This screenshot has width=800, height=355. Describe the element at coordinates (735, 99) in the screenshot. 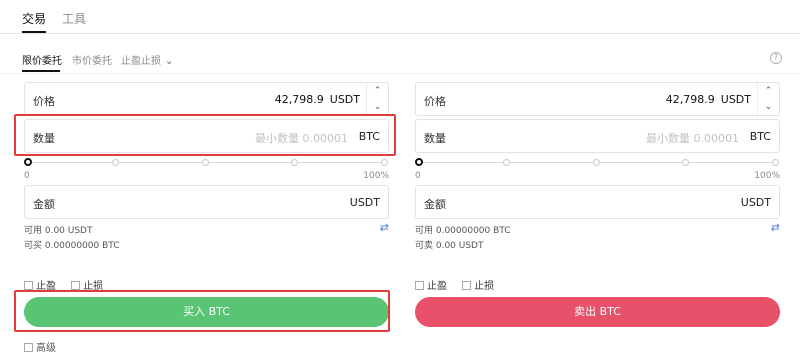

I see `sell-price-unit: USDT` at that location.